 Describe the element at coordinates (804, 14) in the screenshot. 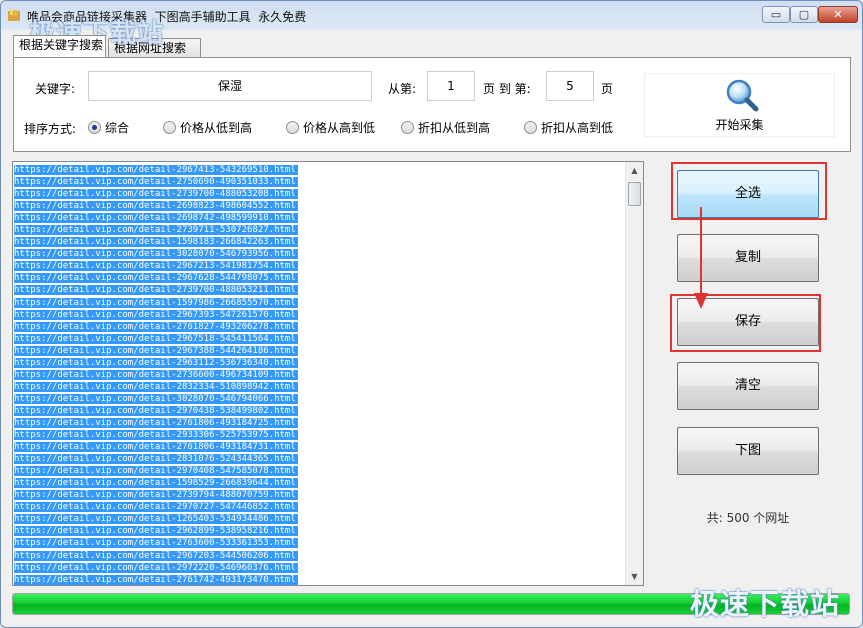

I see `maximize-button: ▢` at that location.